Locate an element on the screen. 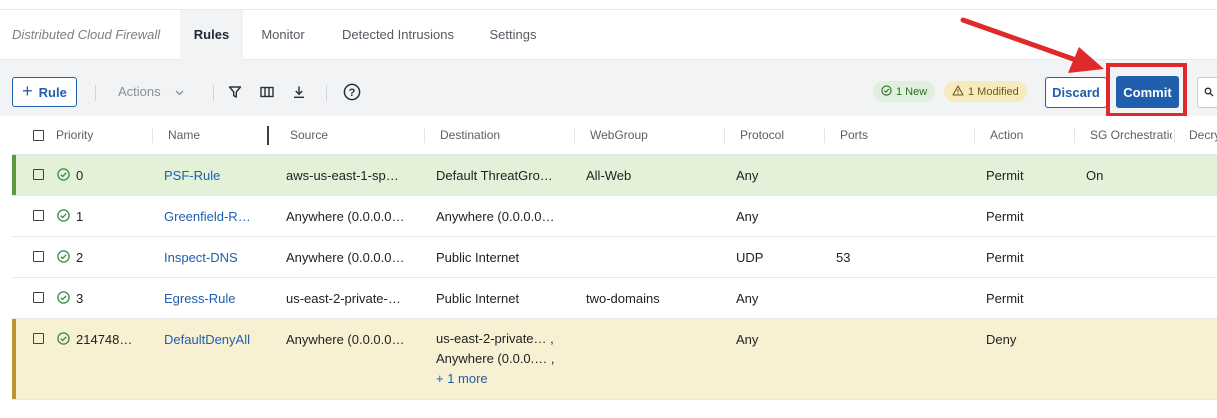  discard-button: Discard is located at coordinates (1076, 92).